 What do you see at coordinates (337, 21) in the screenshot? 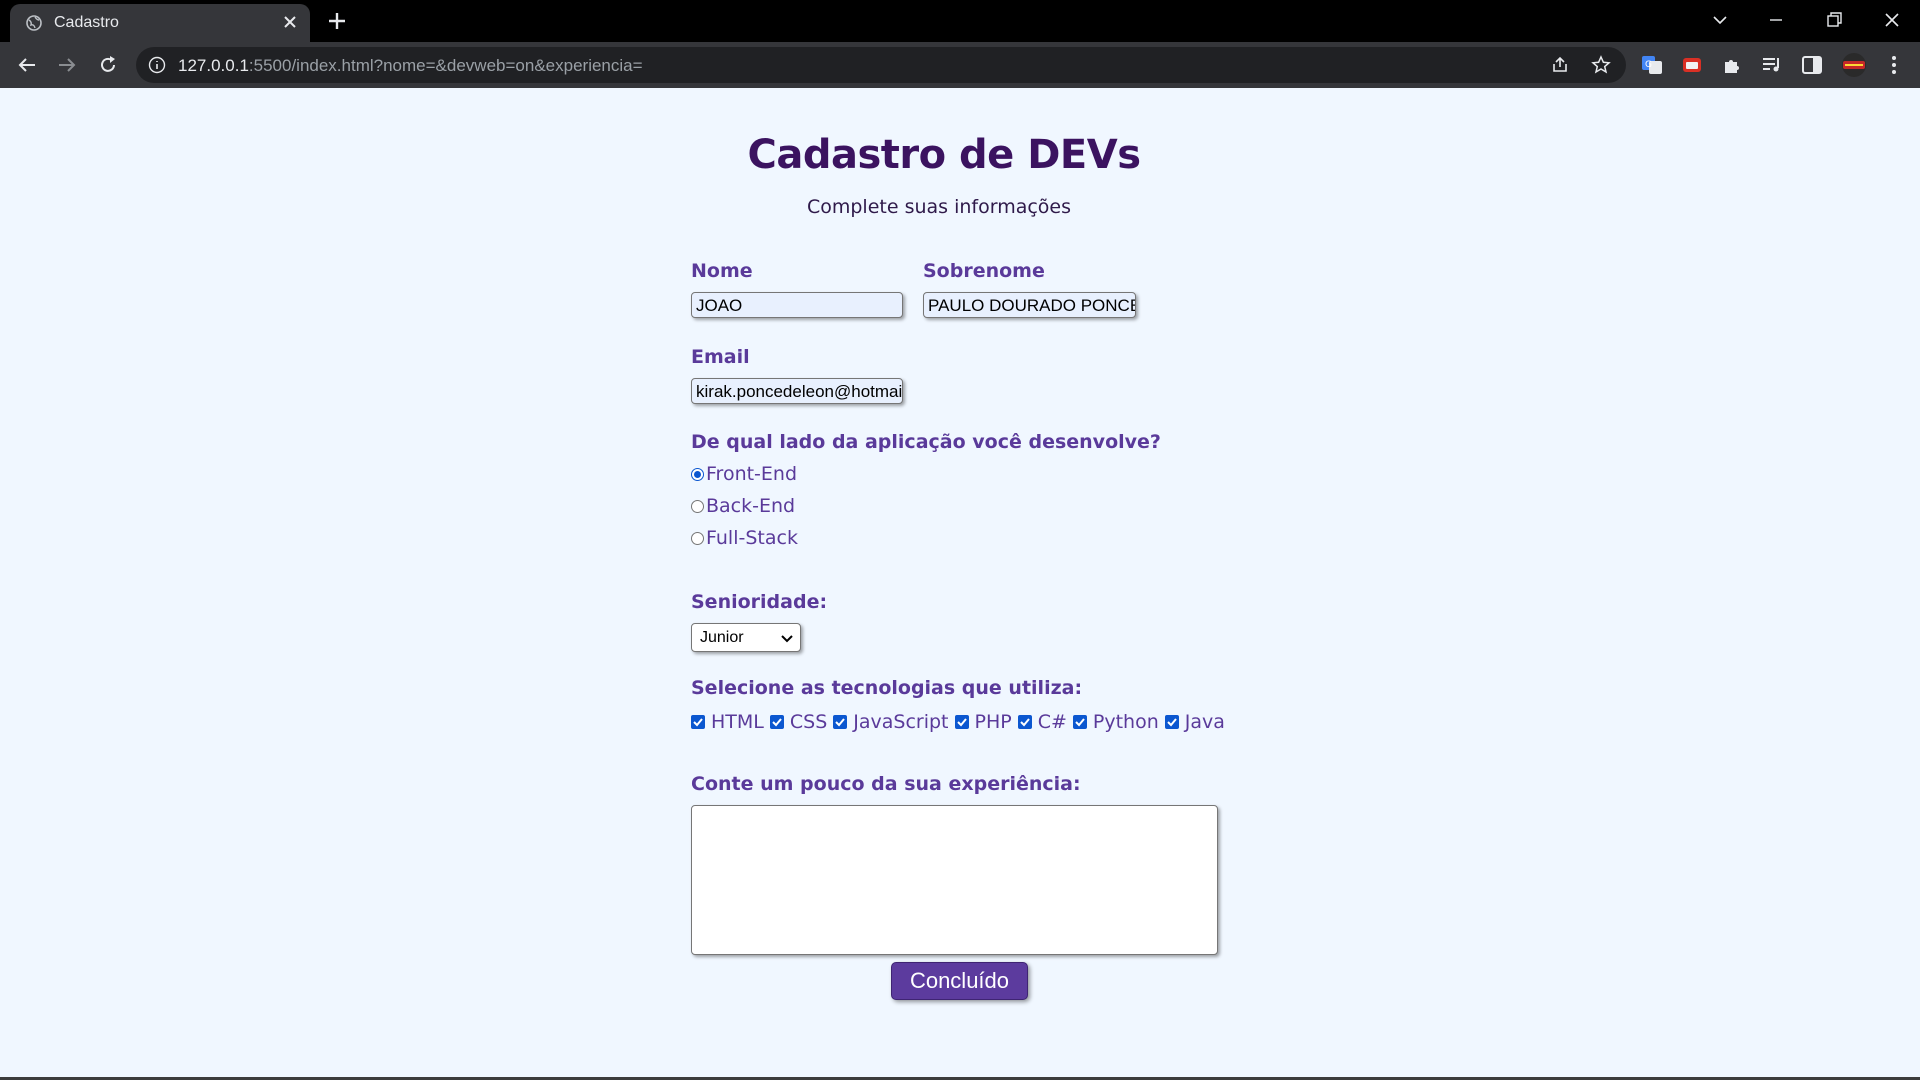
I see `new-tab-icon` at bounding box center [337, 21].